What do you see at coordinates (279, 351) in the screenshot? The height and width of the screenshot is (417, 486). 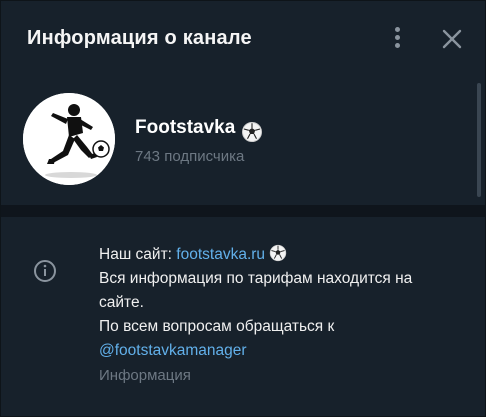 I see `contact-link: @footstavkamanager` at bounding box center [279, 351].